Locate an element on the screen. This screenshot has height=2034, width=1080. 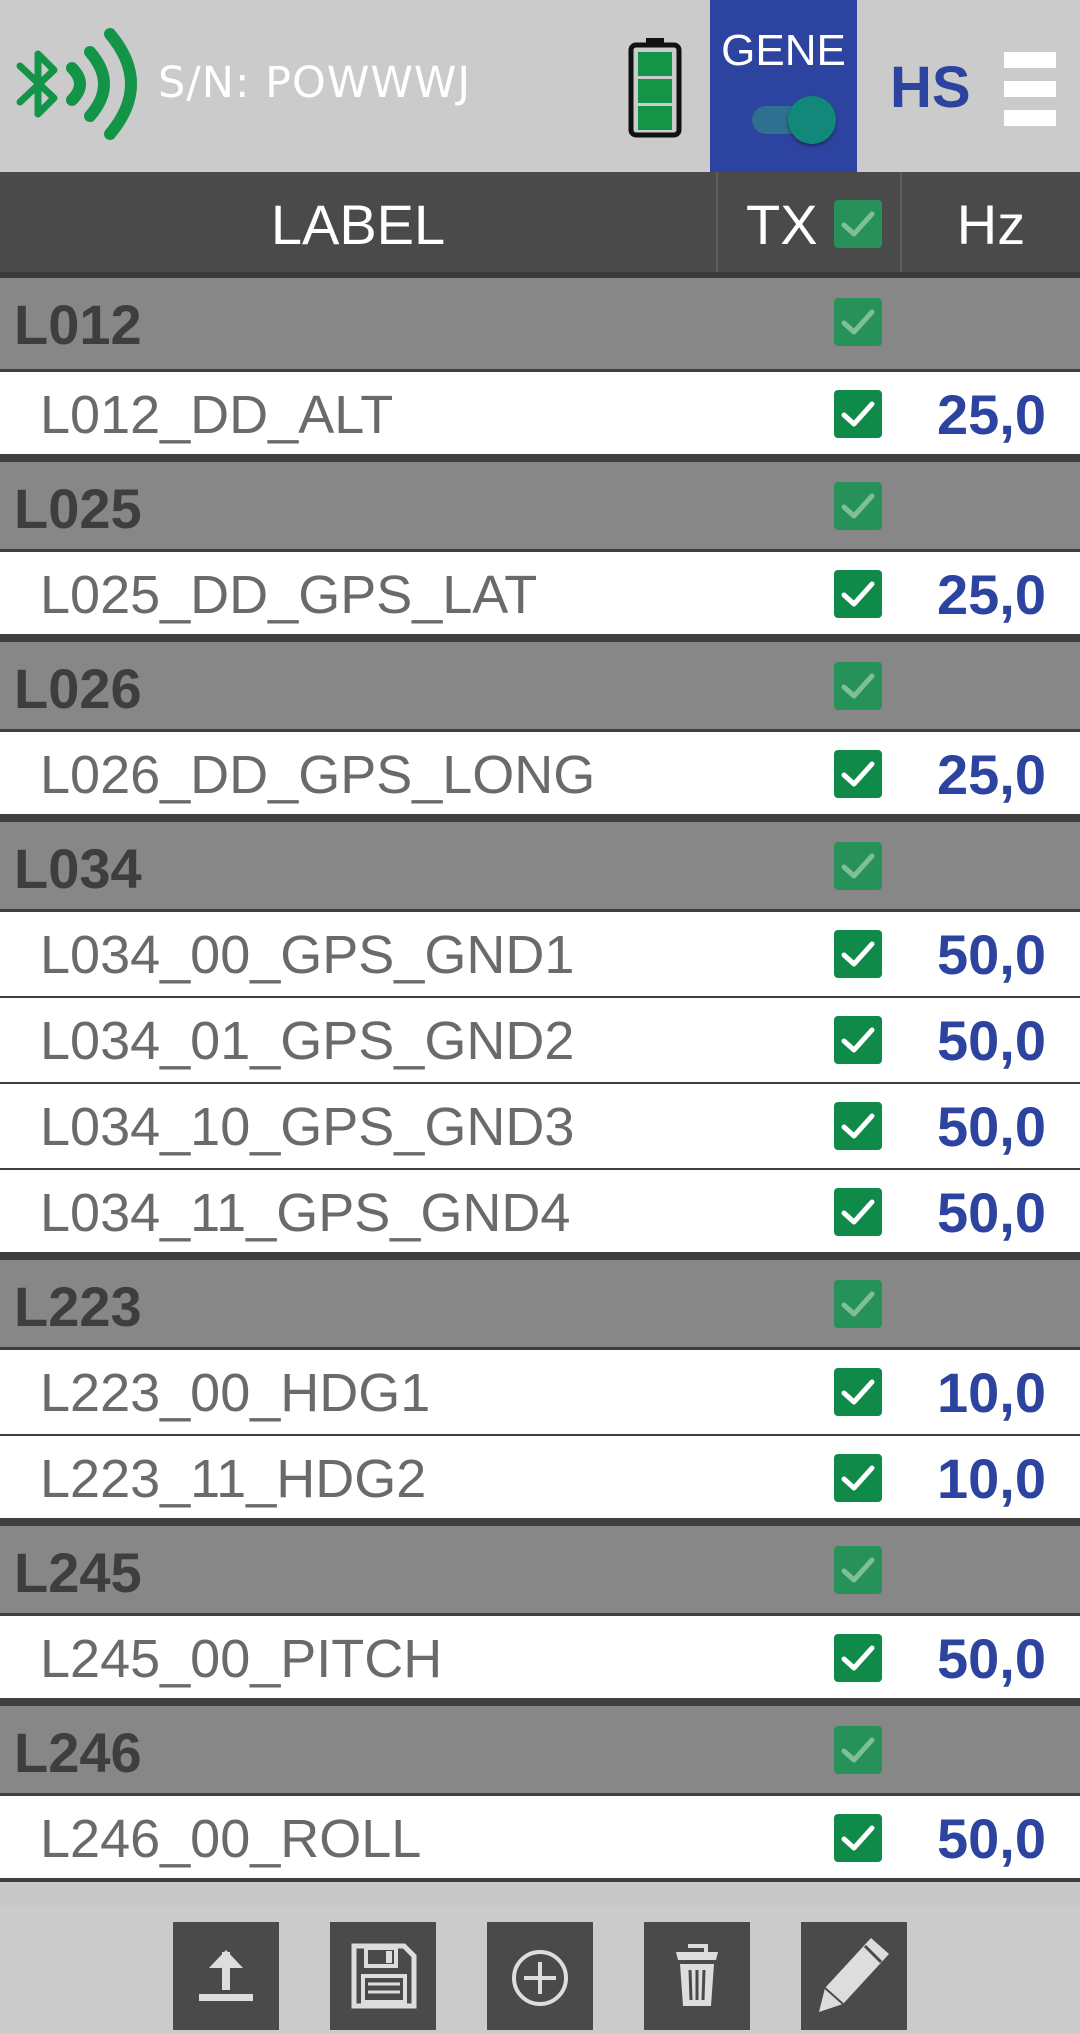
group-label: L246 is located at coordinates (78, 1752).